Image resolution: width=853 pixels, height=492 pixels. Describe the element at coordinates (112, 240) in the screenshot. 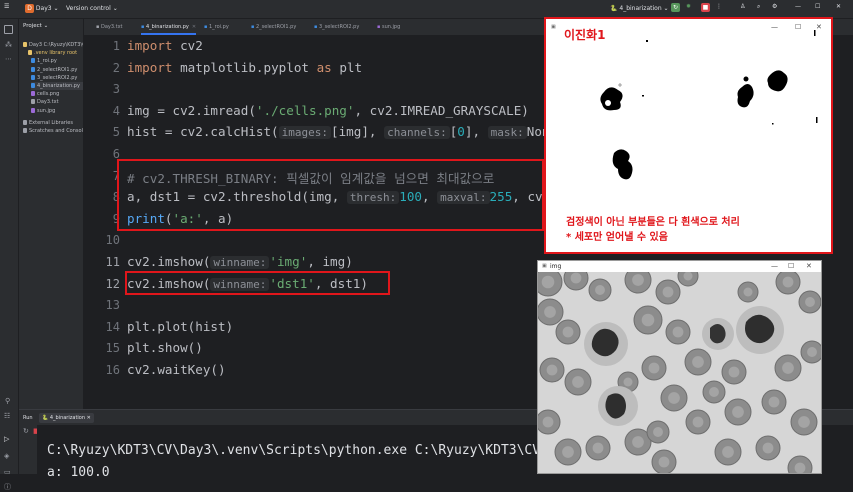

I see `line-number: 10` at that location.